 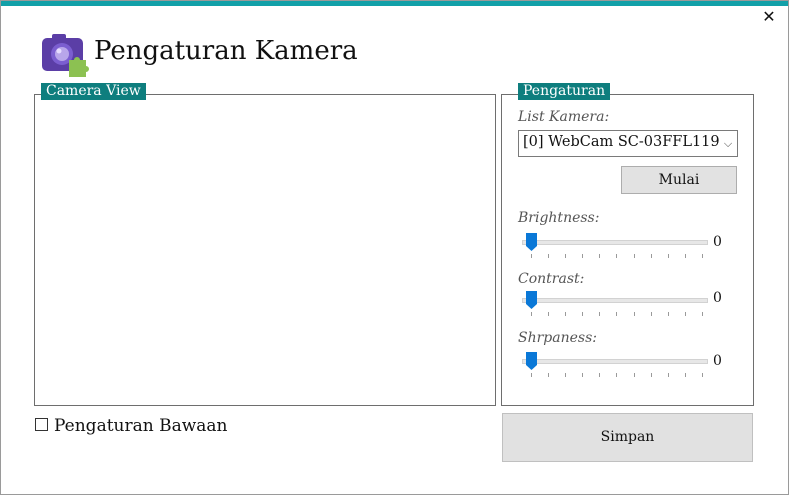 I want to click on contrast-label: Contrast:, so click(x=551, y=279).